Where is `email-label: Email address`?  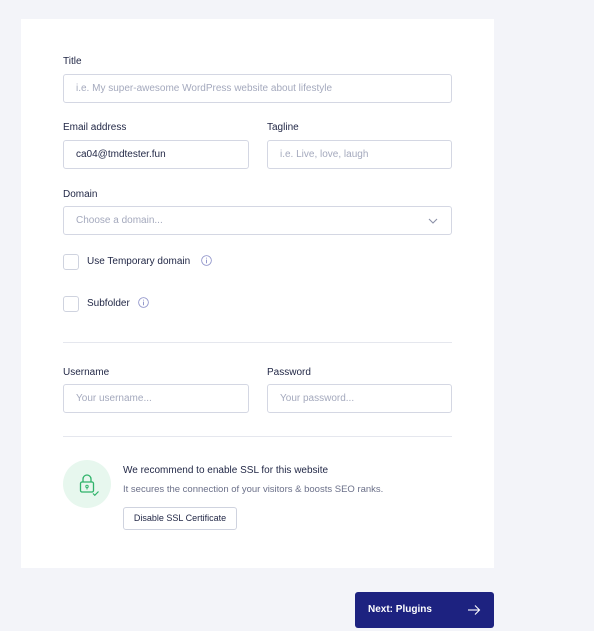 email-label: Email address is located at coordinates (95, 127).